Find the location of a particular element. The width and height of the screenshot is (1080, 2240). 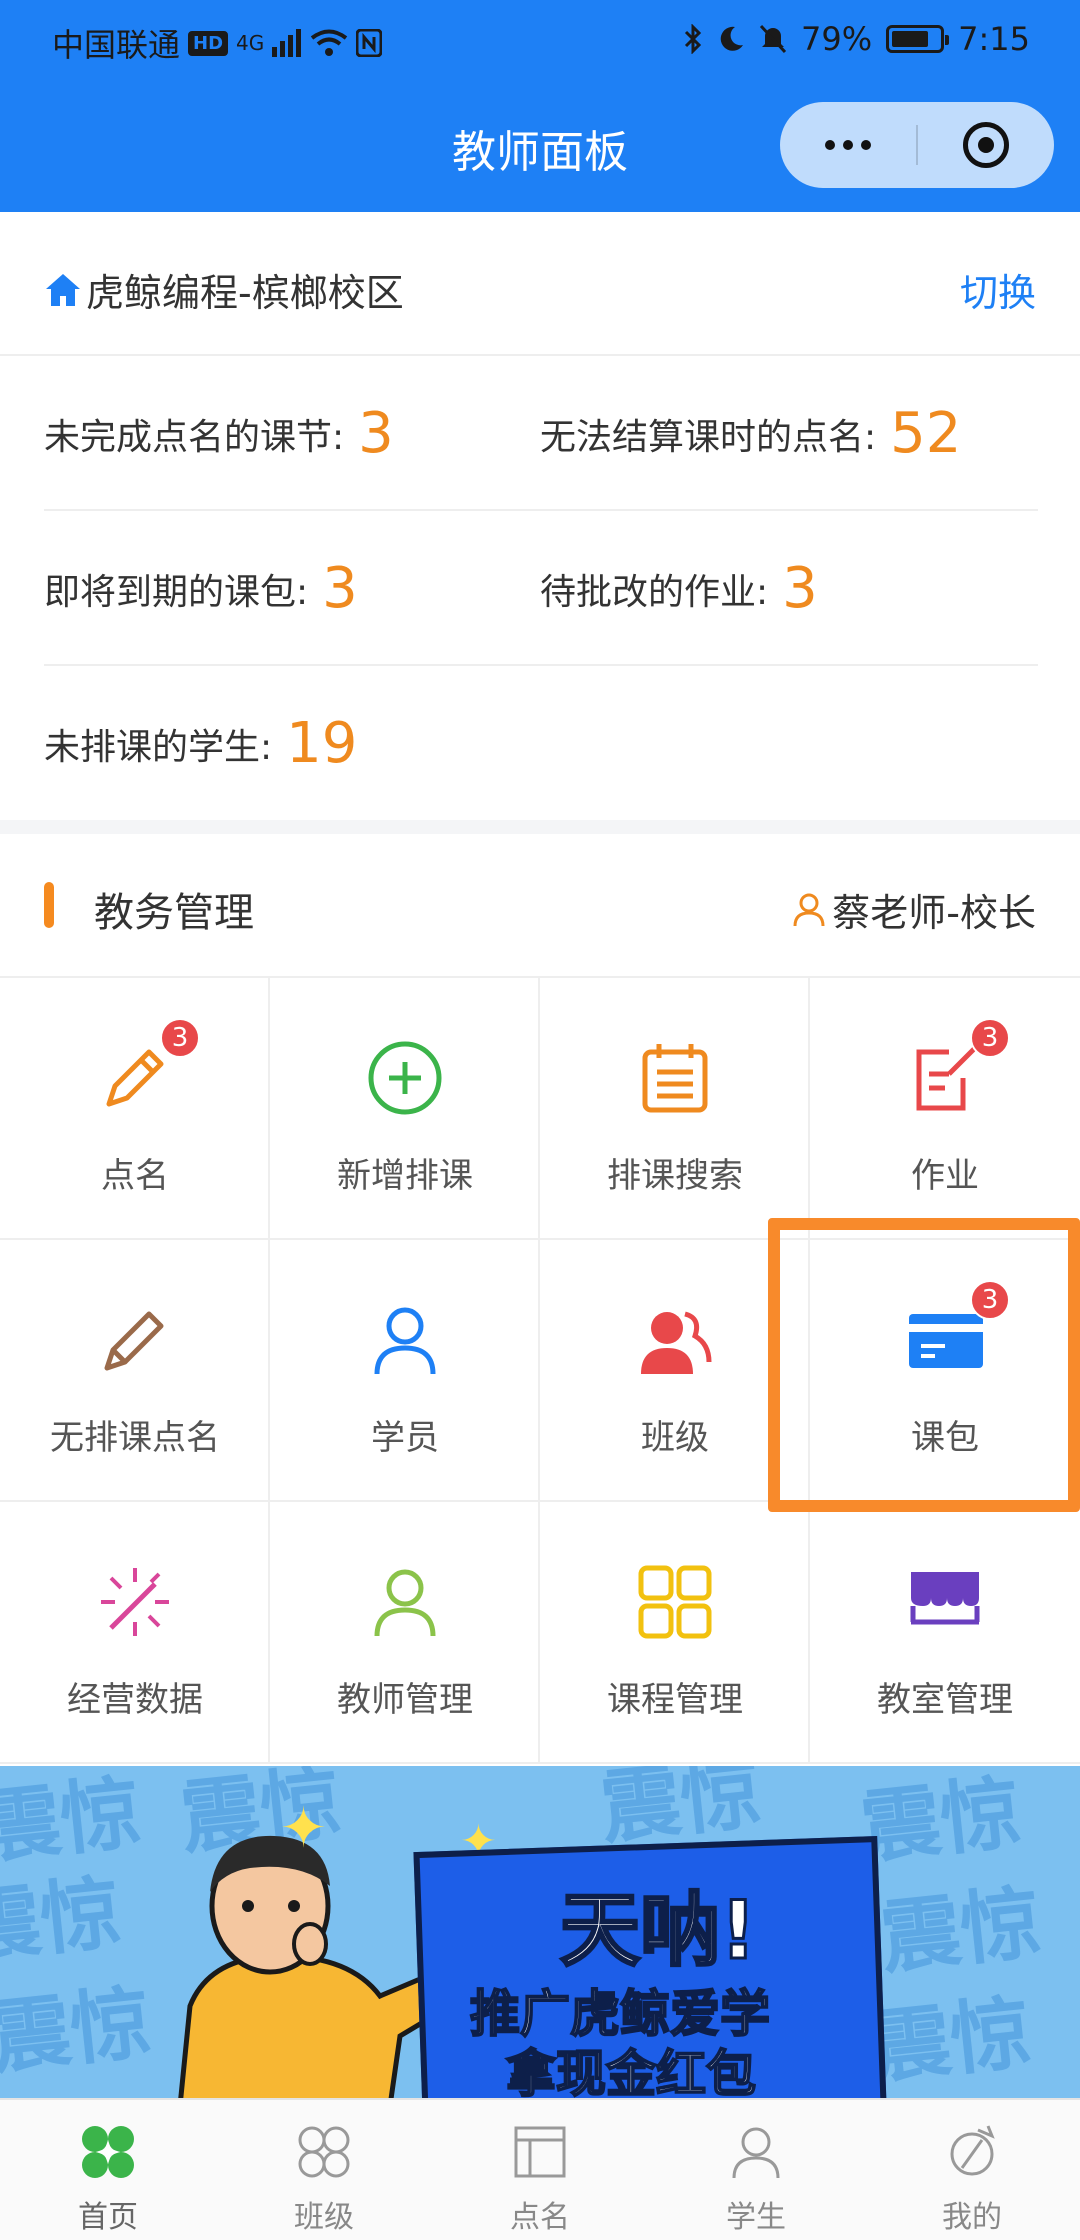

grid-item-classes: 班级 is located at coordinates (675, 1371).